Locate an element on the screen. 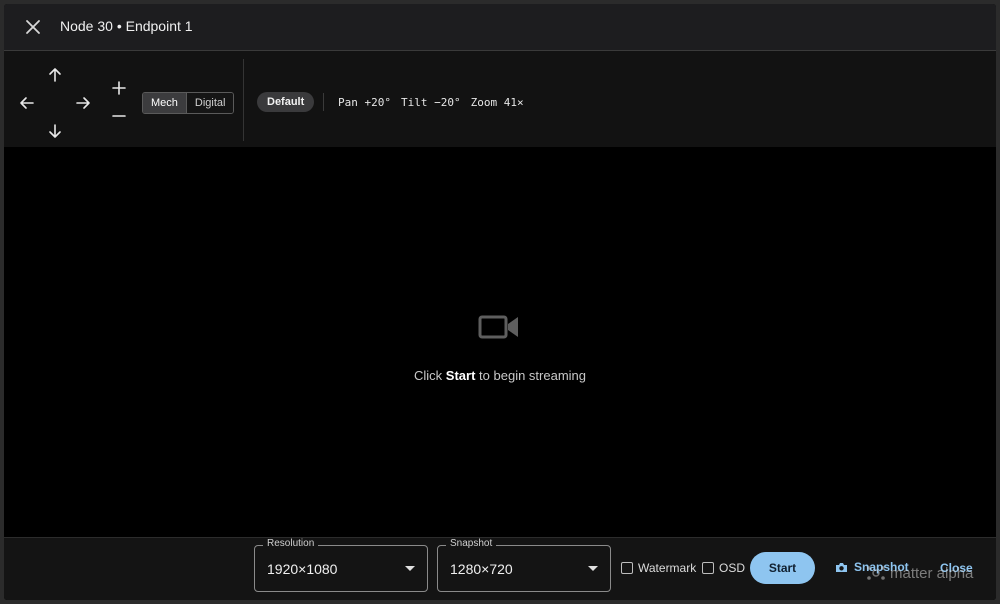 The width and height of the screenshot is (1000, 604). logo-icon is located at coordinates (876, 573).